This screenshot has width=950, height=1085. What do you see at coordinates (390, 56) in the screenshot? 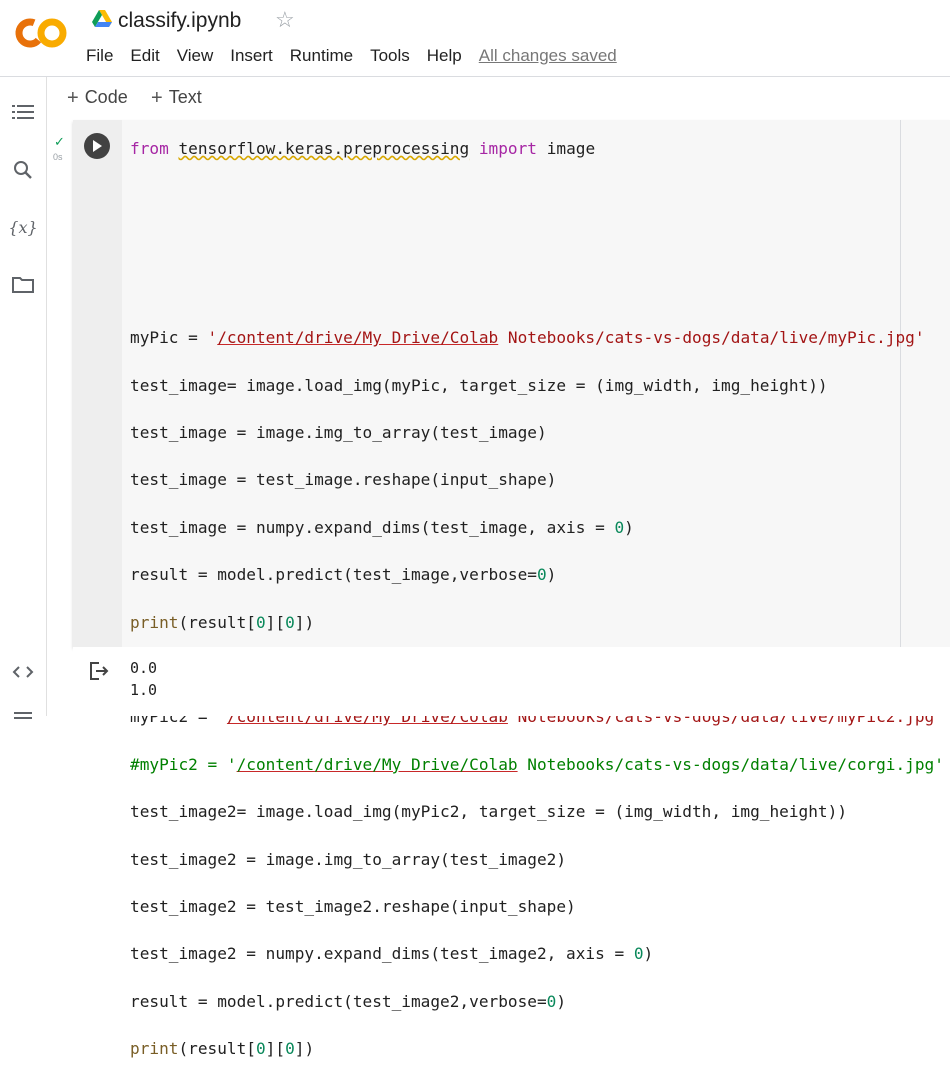
I see `menu-tools: Tools` at bounding box center [390, 56].